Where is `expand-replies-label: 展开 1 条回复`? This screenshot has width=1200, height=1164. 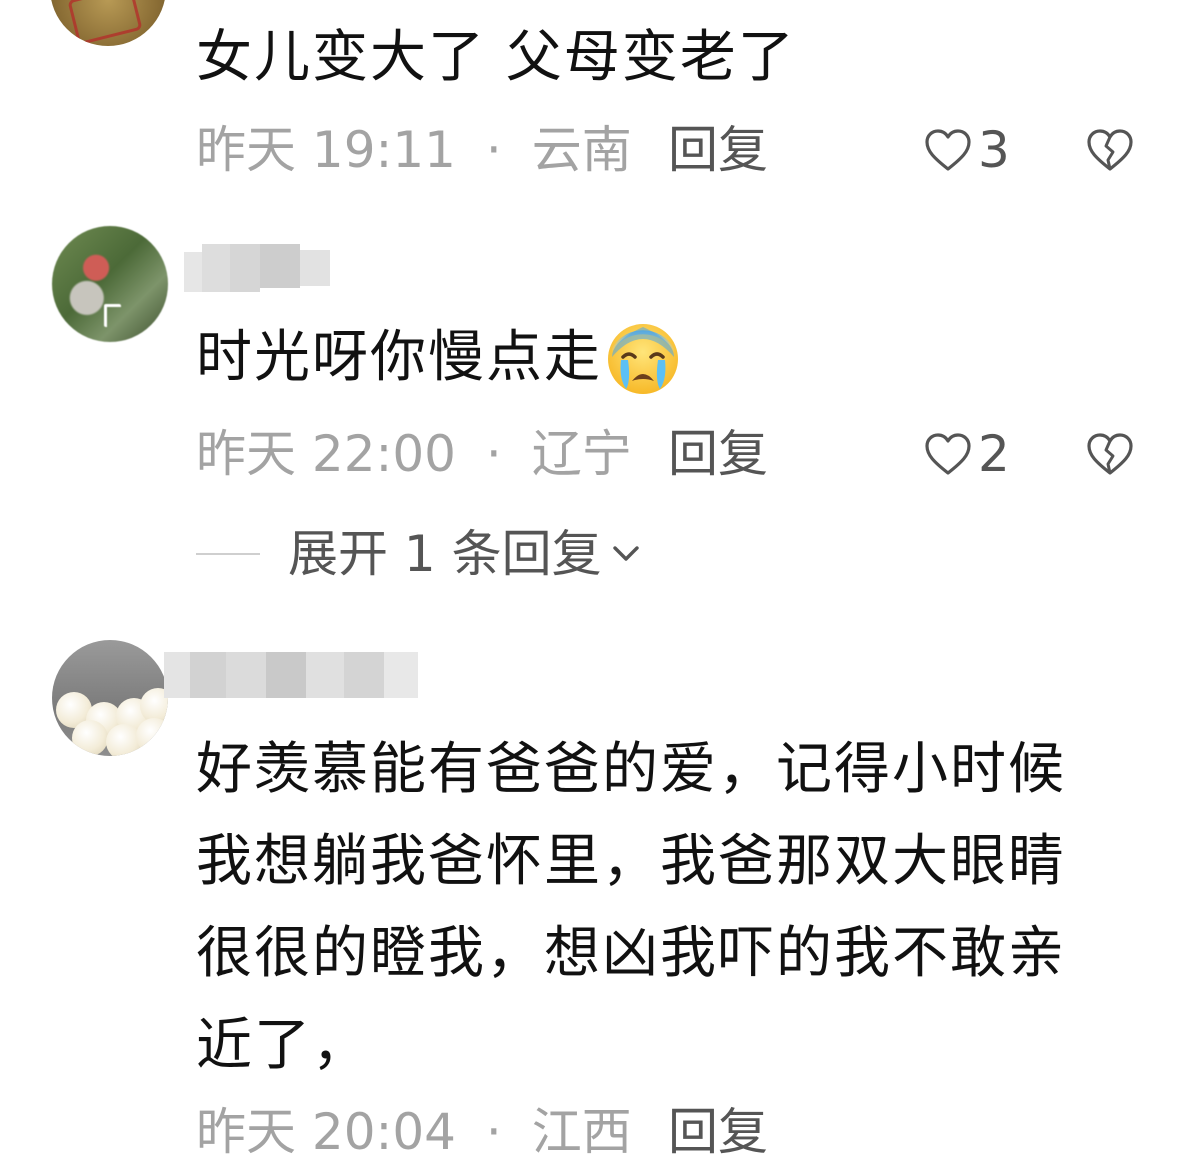
expand-replies-label: 展开 1 条回复 is located at coordinates (445, 554).